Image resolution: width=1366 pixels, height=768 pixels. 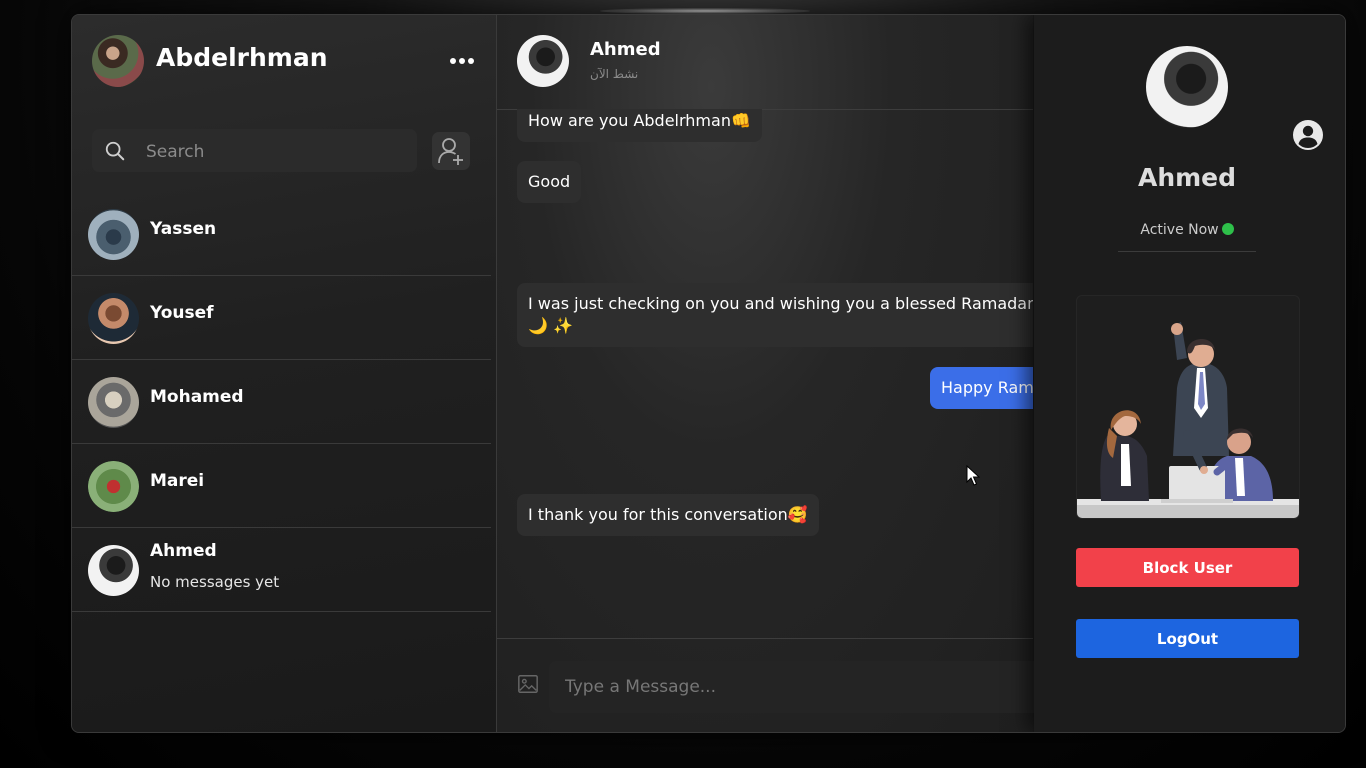 What do you see at coordinates (808, 687) in the screenshot?
I see `message-input` at bounding box center [808, 687].